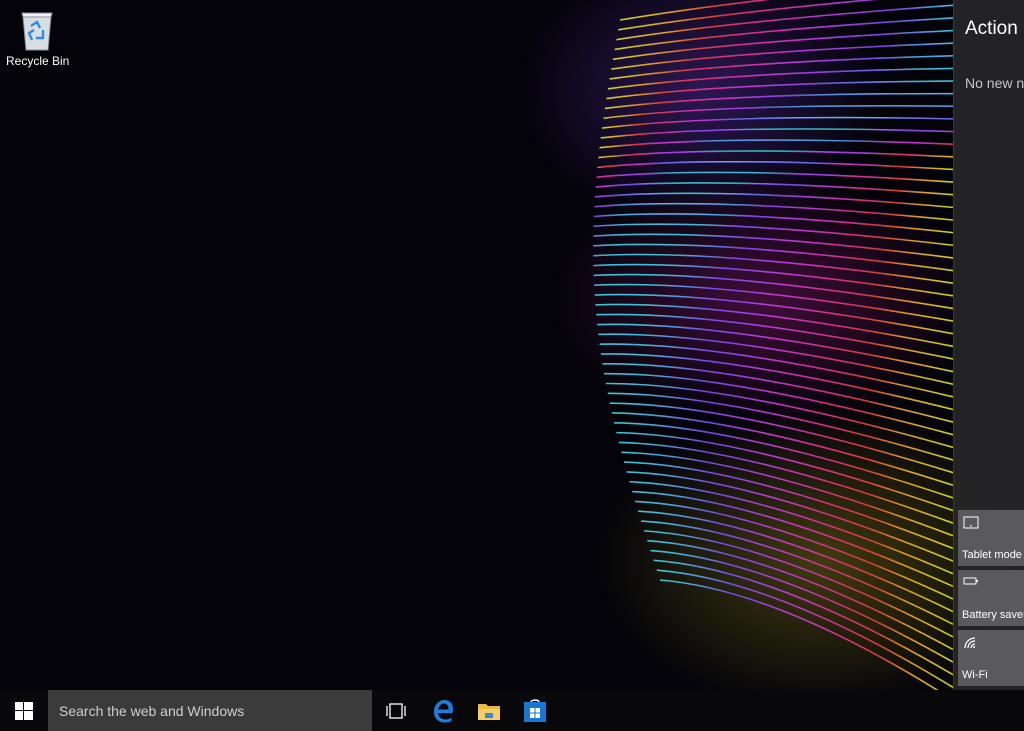 Image resolution: width=1024 pixels, height=731 pixels. What do you see at coordinates (991, 658) in the screenshot?
I see `quick-action-wifi: Wi-Fi` at bounding box center [991, 658].